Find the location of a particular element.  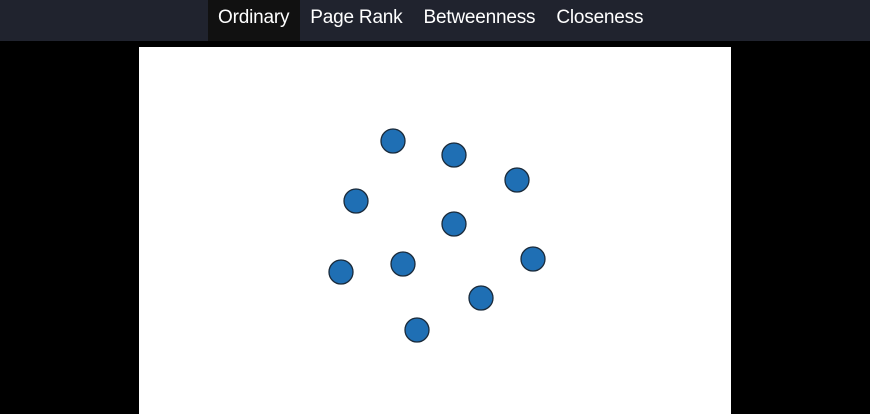

top-navigation: Ordinary Page Rank Betweenness Closeness is located at coordinates (435, 20).